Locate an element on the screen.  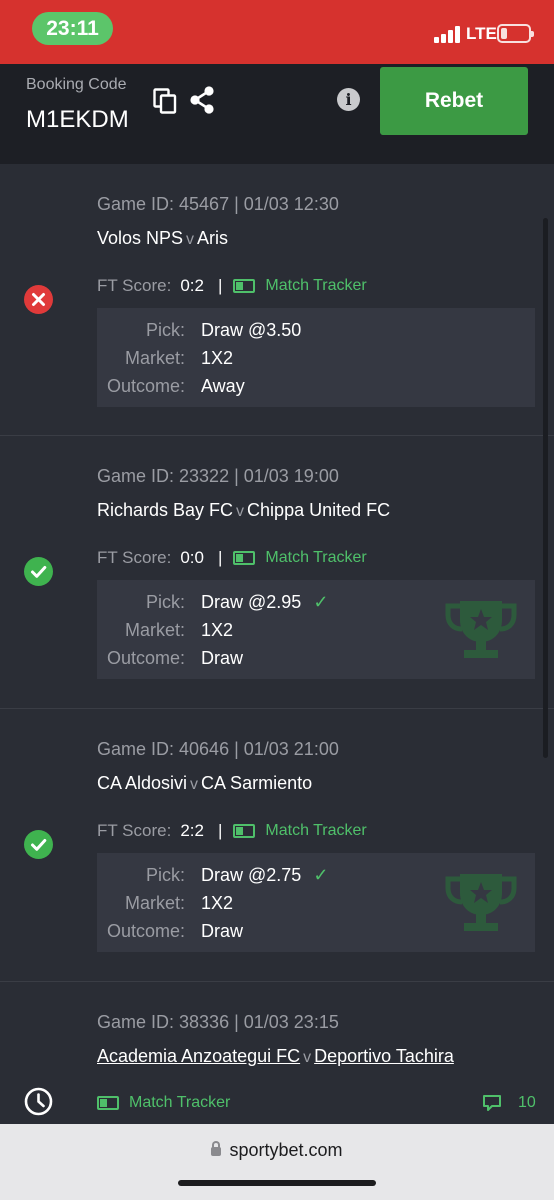
booking-code-label: Booking Code is located at coordinates (76, 84).